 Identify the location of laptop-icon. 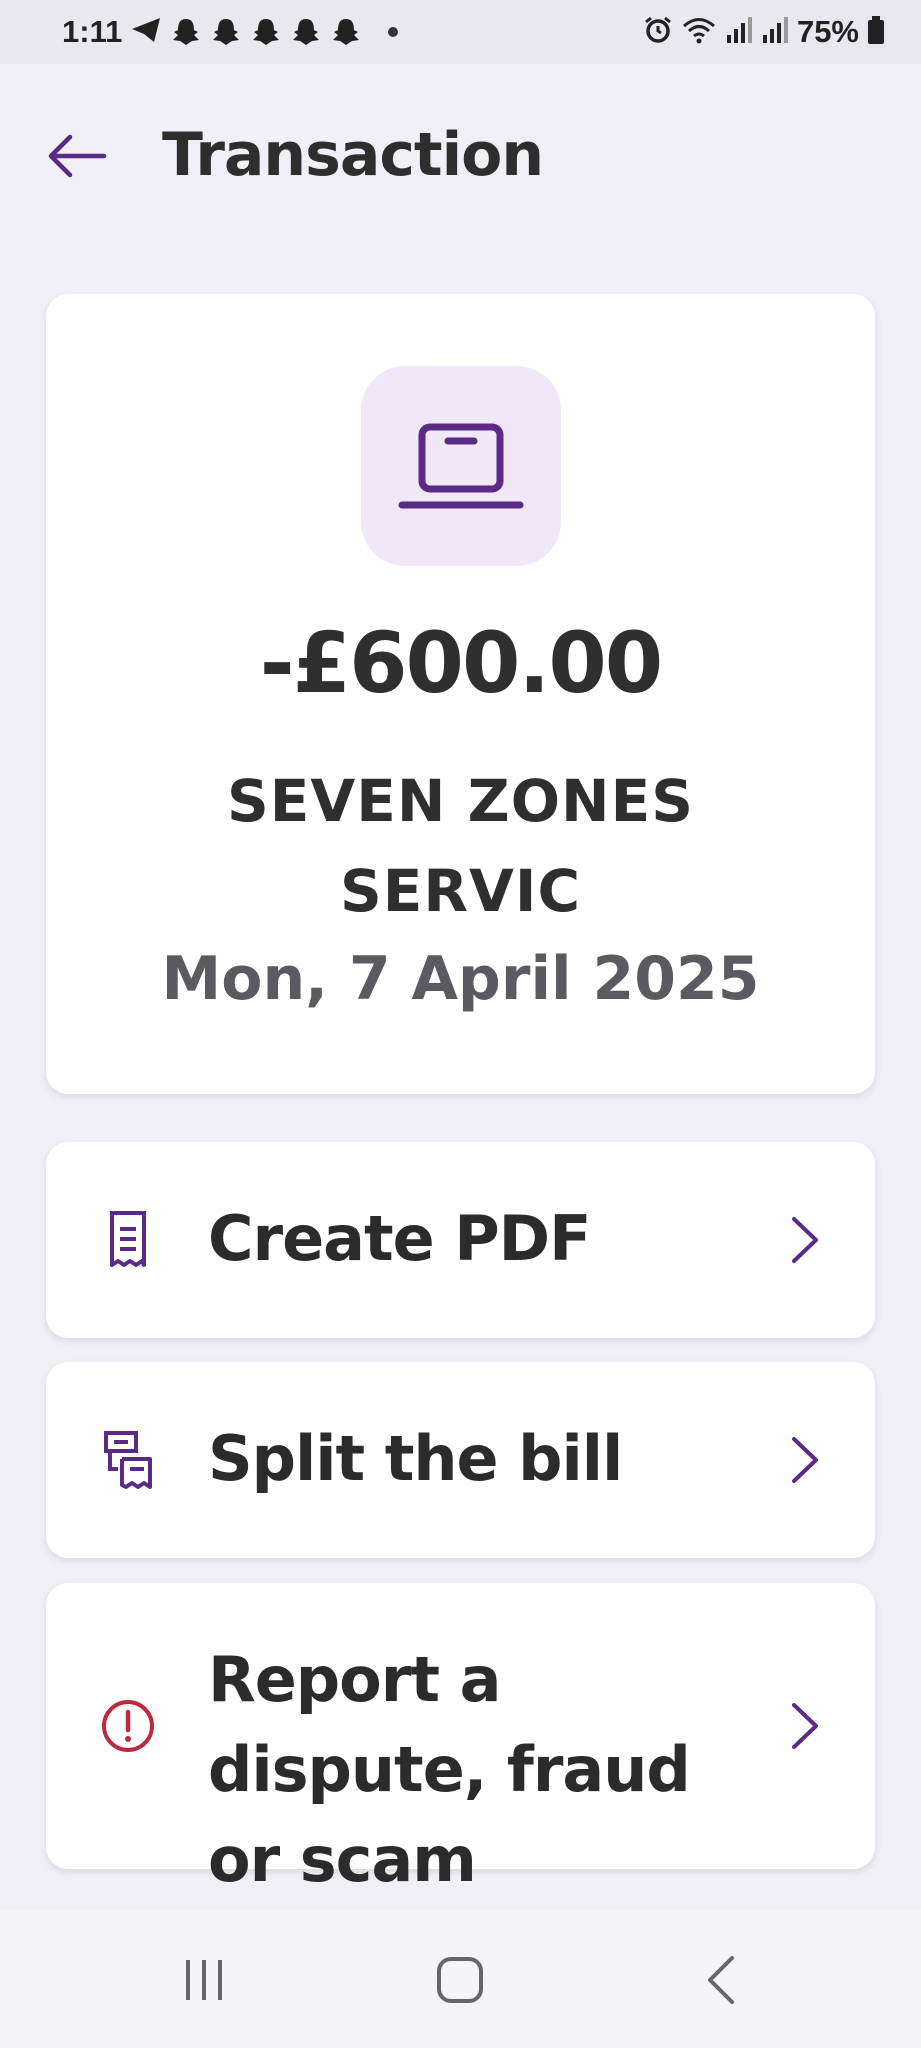
(461, 466).